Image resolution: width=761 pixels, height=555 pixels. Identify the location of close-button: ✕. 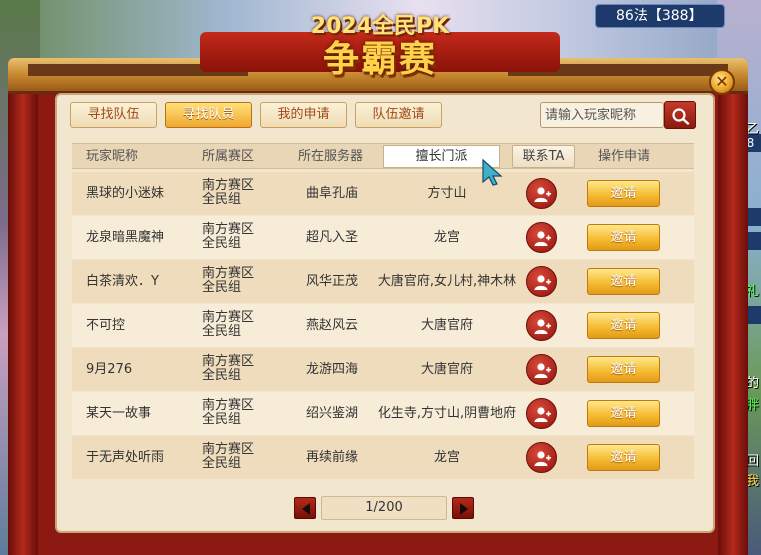
(722, 82).